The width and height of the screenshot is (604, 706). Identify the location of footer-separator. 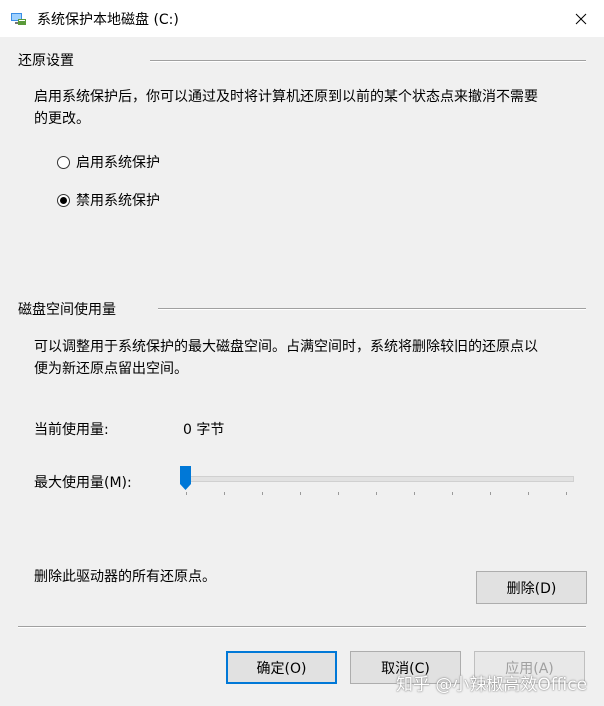
(302, 627).